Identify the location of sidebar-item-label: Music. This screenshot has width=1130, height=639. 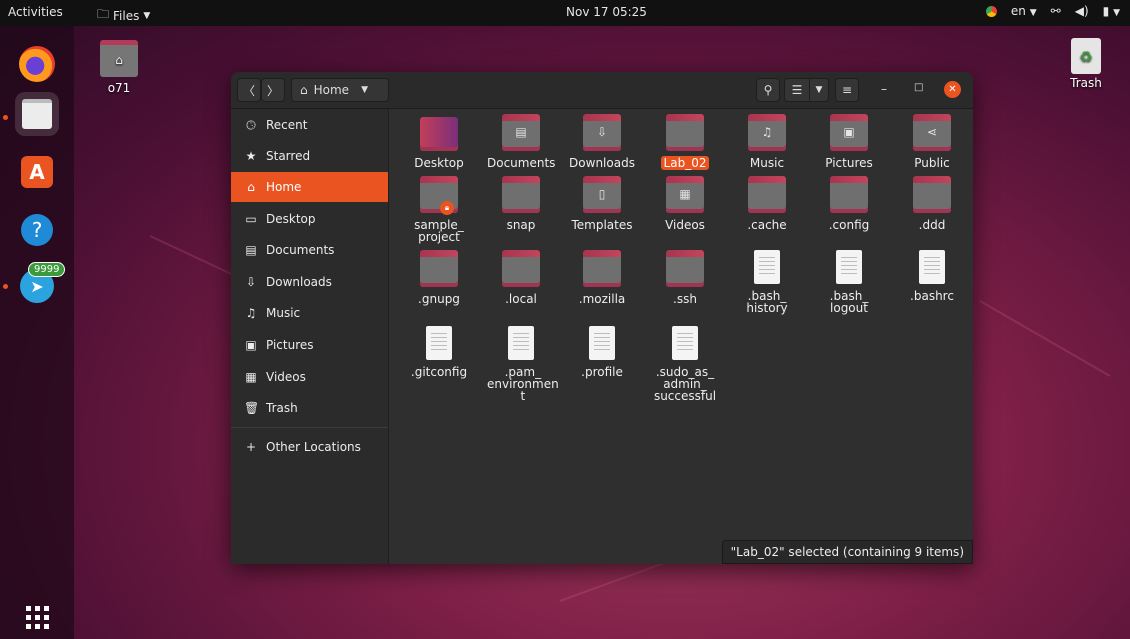
(283, 313).